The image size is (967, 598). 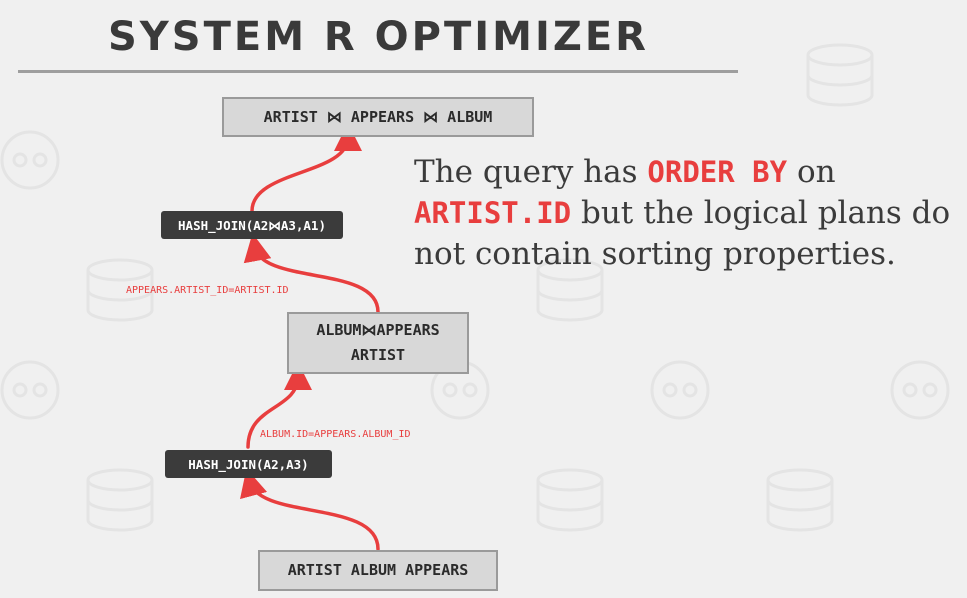 I want to click on hash-join-bottom-node: HASH_JOIN(A2,A3), so click(x=248, y=464).